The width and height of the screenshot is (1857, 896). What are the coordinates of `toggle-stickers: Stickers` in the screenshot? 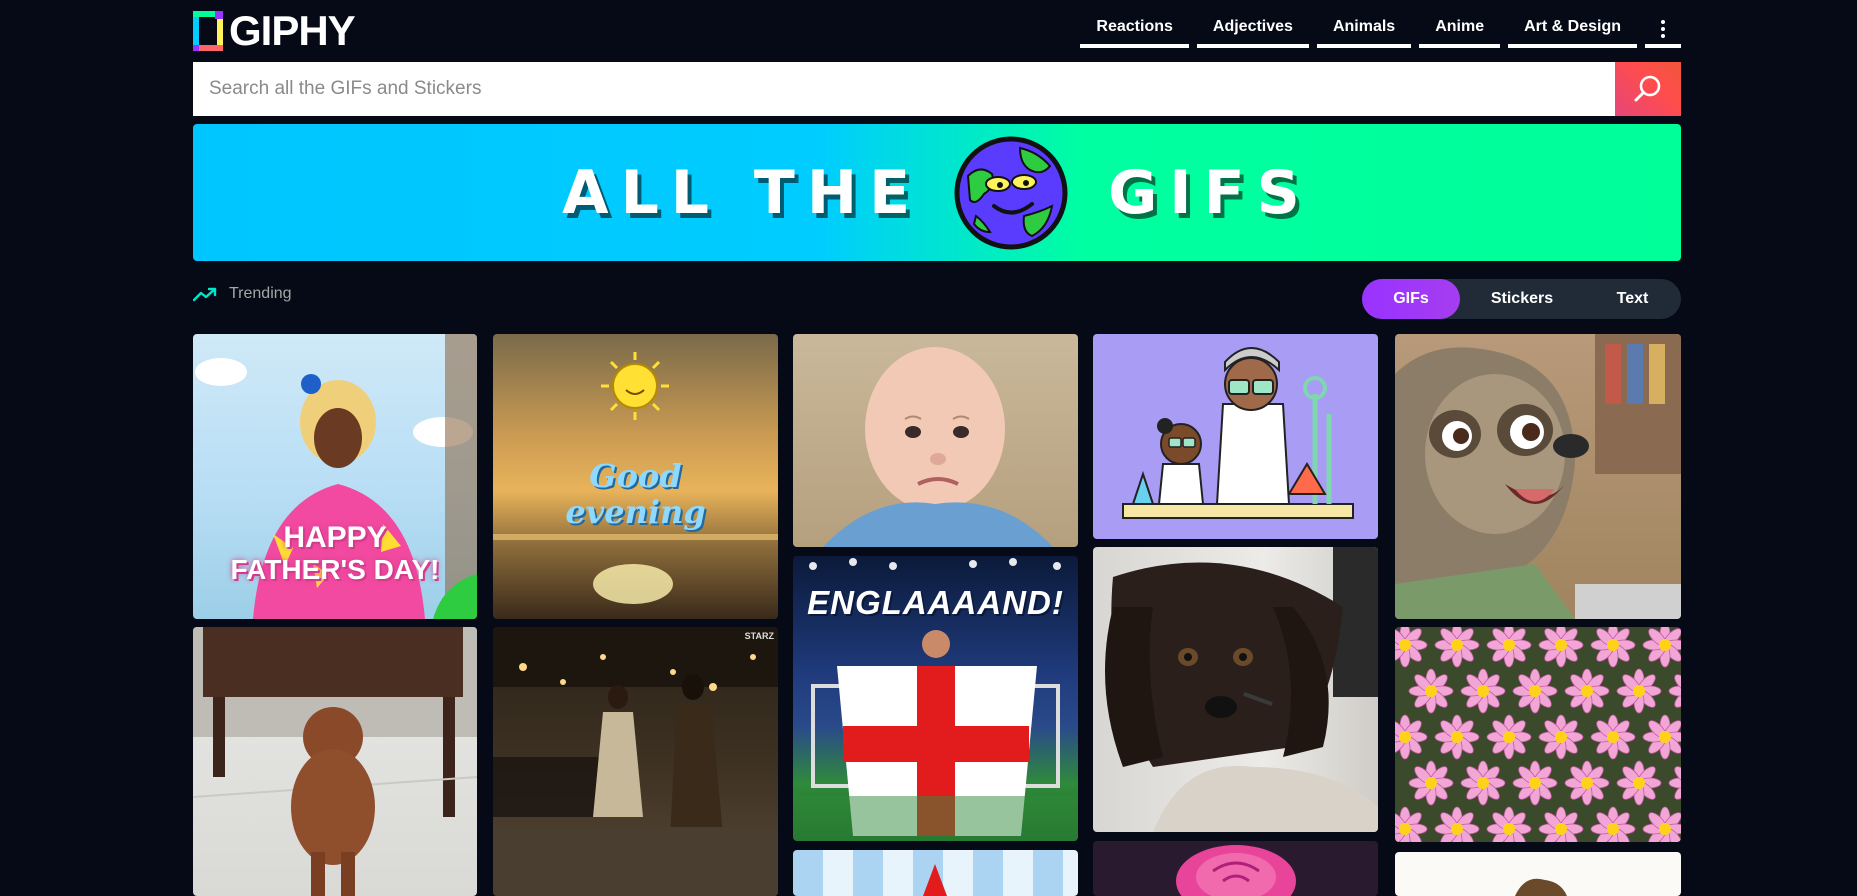 It's located at (1522, 299).